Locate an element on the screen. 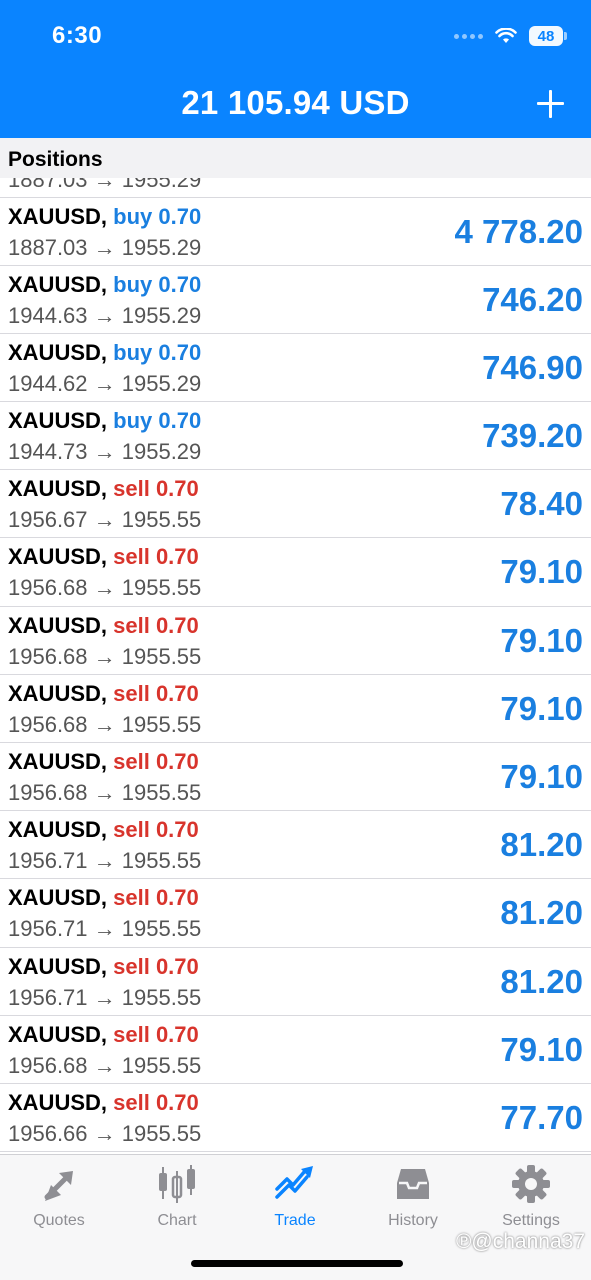 This screenshot has width=591, height=1280. tab-trade: Trade is located at coordinates (295, 1198).